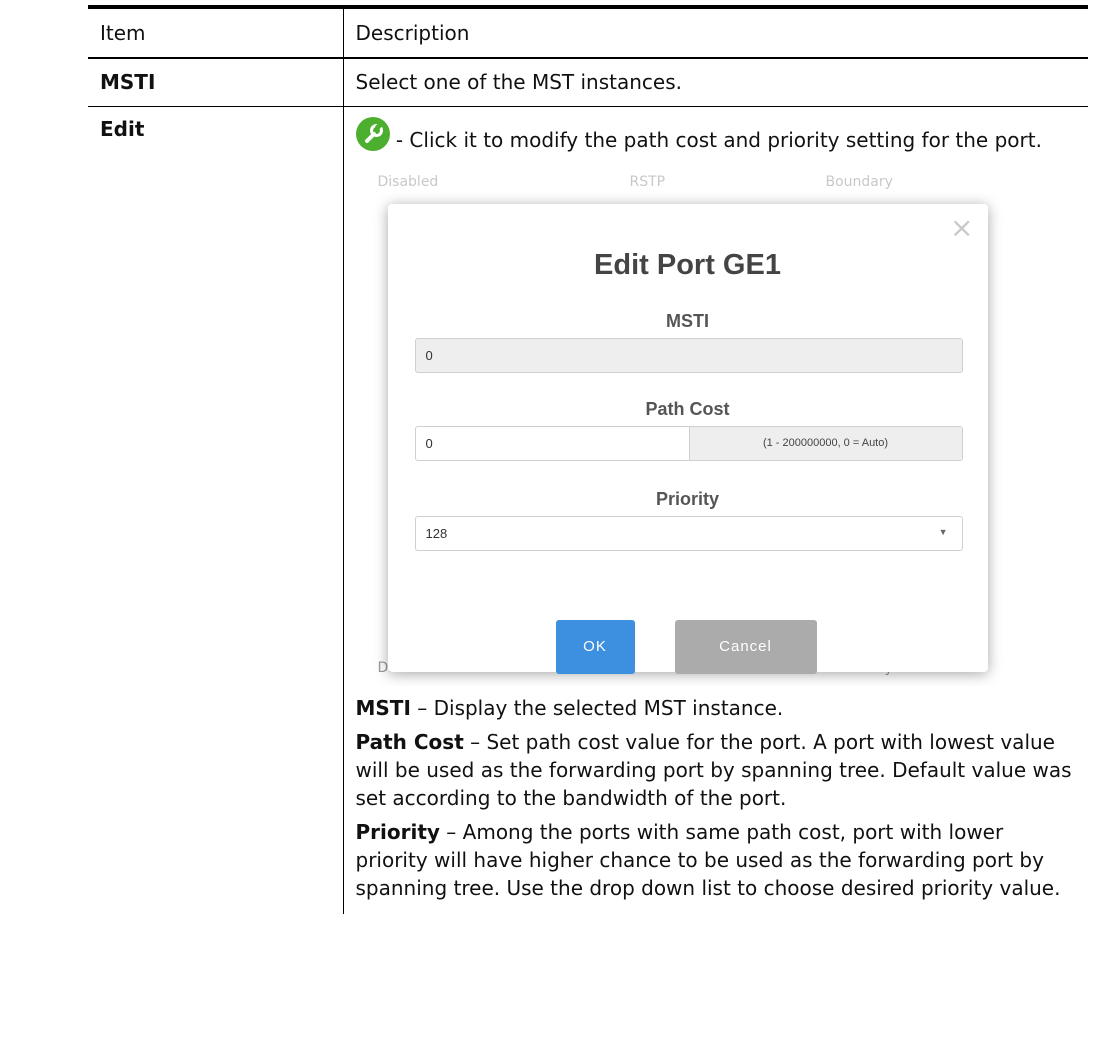 The image size is (1120, 1048). Describe the element at coordinates (397, 831) in the screenshot. I see `paragraph-term: Priority` at that location.